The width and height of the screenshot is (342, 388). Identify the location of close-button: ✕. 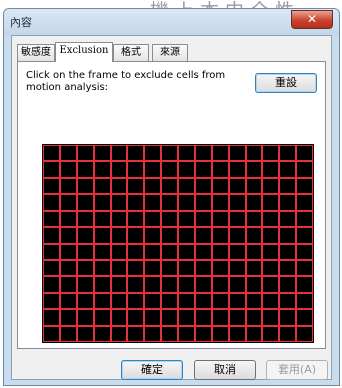
(312, 19).